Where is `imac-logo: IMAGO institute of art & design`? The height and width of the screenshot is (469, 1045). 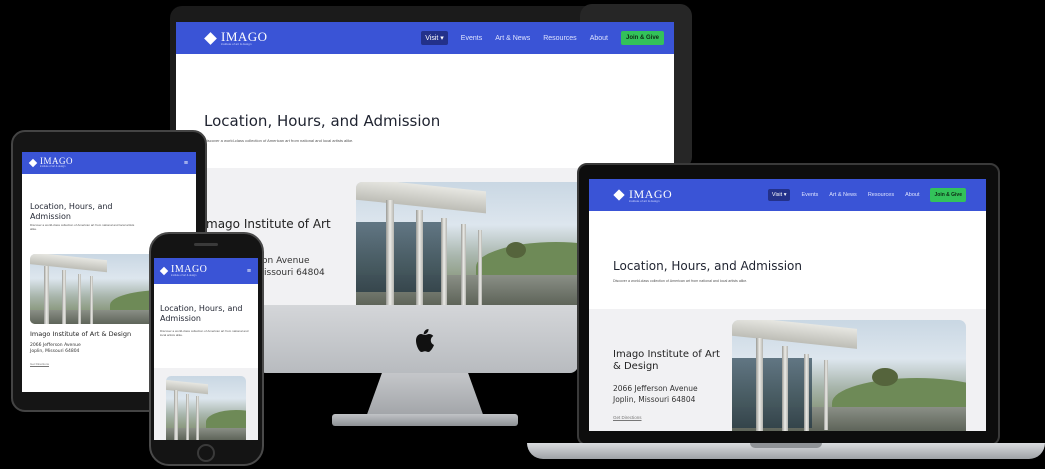 imac-logo: IMAGO institute of art & design is located at coordinates (236, 38).